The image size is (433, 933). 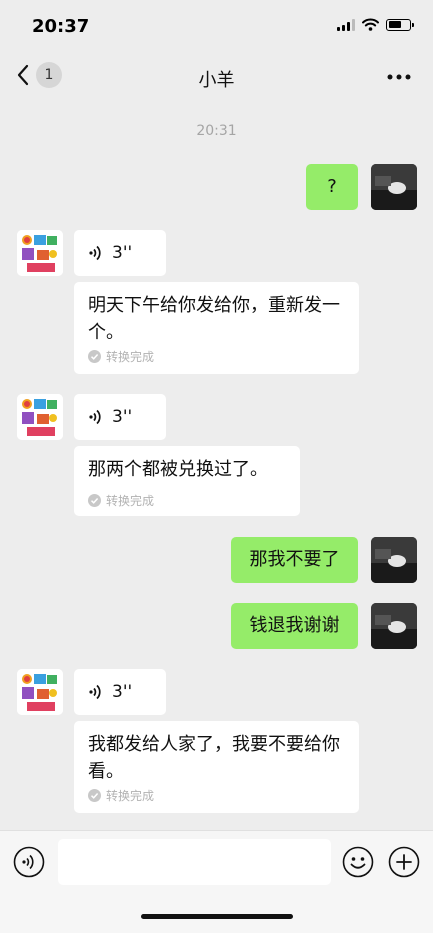 What do you see at coordinates (178, 469) in the screenshot?
I see `transcript-text: 那两个都被兑换过了。` at bounding box center [178, 469].